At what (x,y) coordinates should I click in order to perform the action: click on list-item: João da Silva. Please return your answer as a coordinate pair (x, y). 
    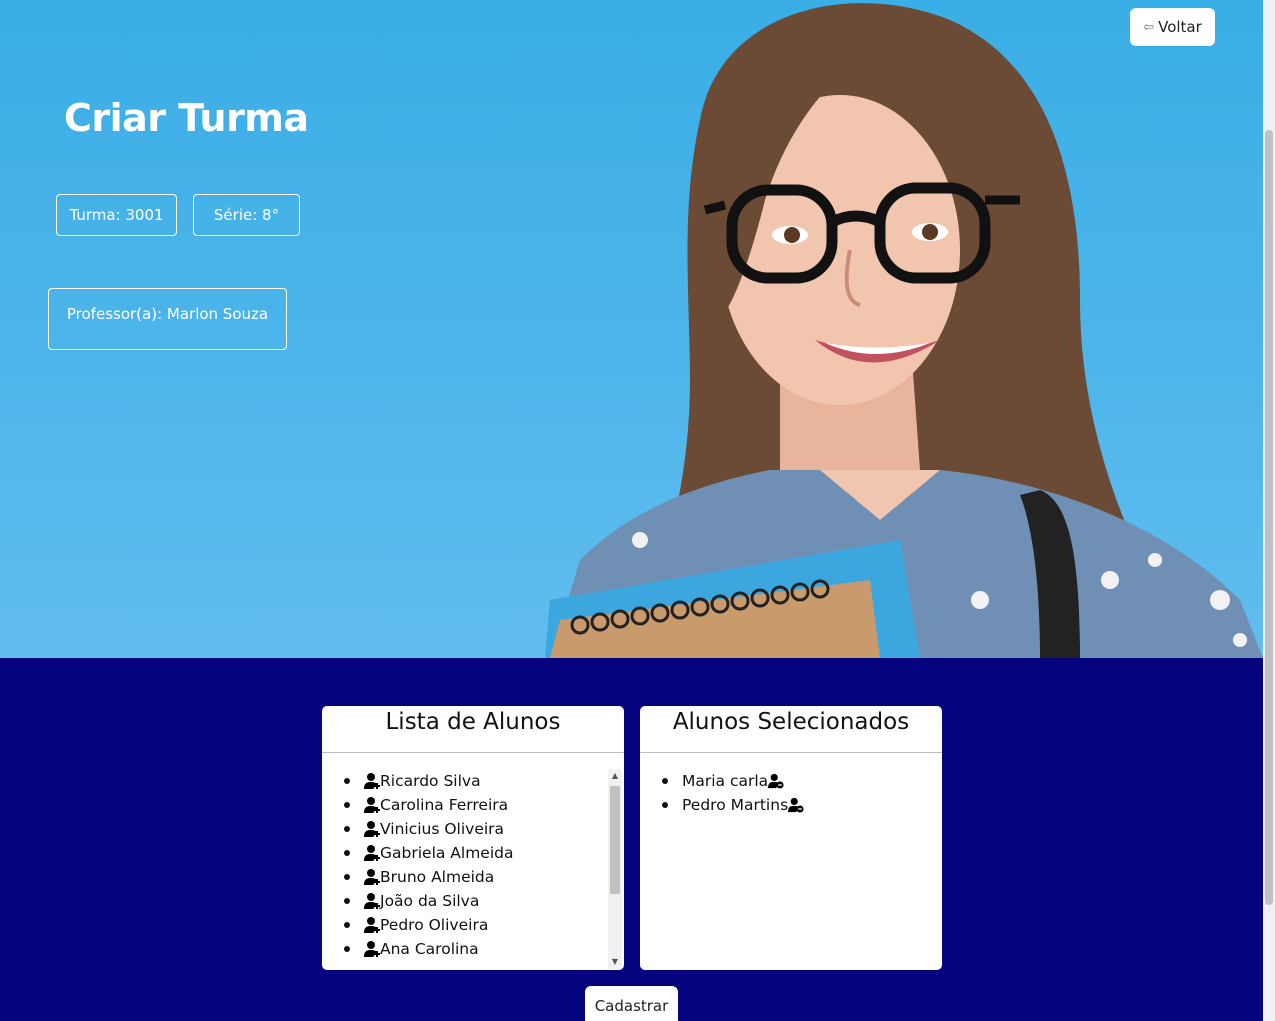
    Looking at the image, I should click on (484, 901).